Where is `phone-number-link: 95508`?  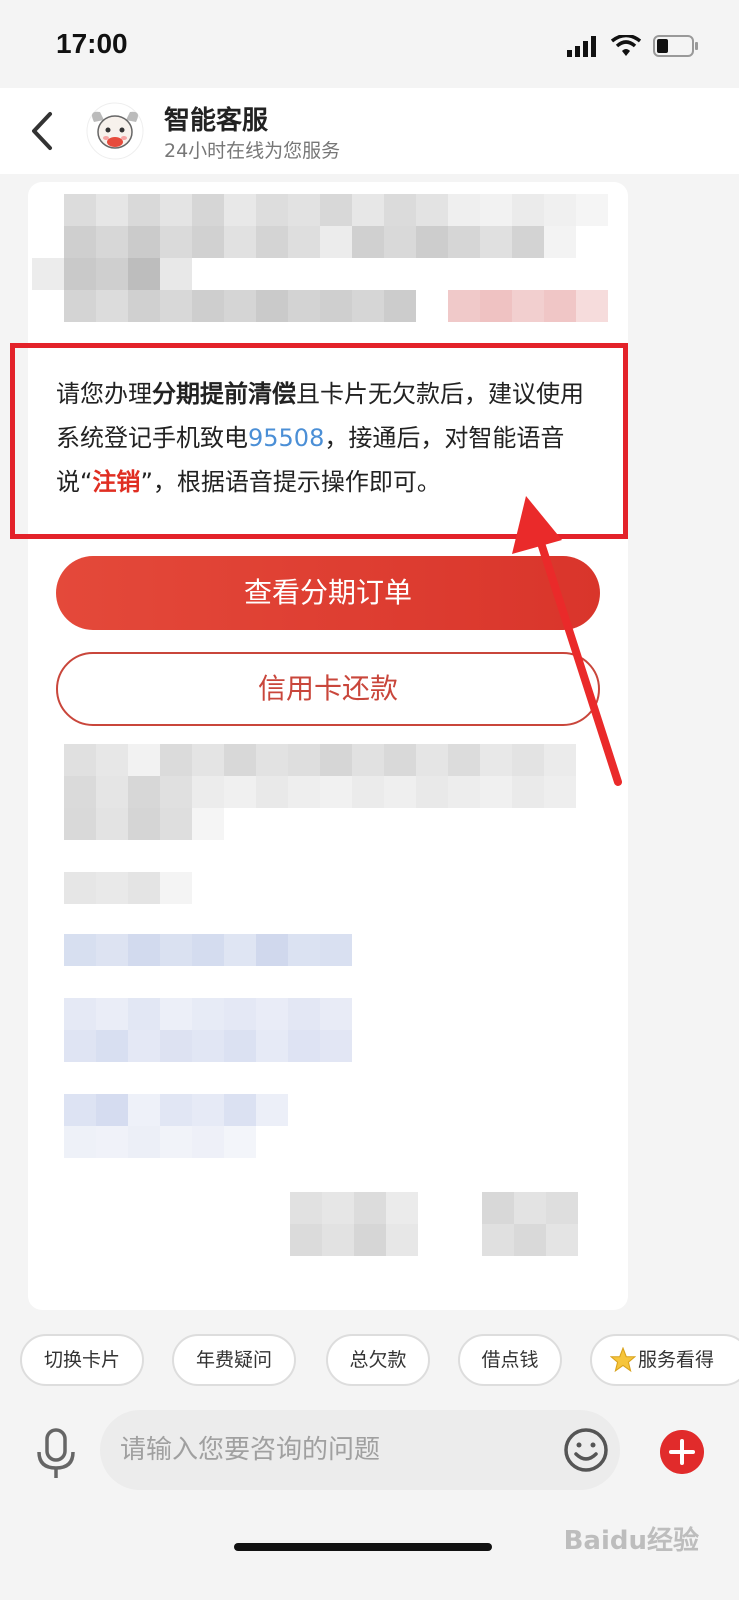 phone-number-link: 95508 is located at coordinates (286, 438).